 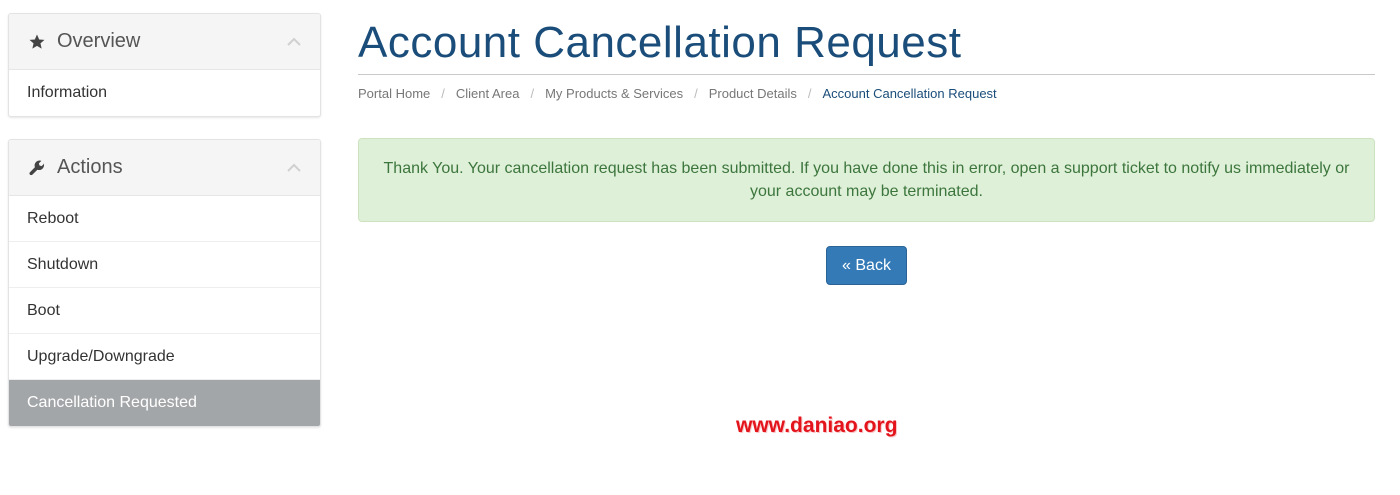 I want to click on sidebar-item-upgrade-downgrade: Upgrade/Downgrade, so click(x=164, y=357).